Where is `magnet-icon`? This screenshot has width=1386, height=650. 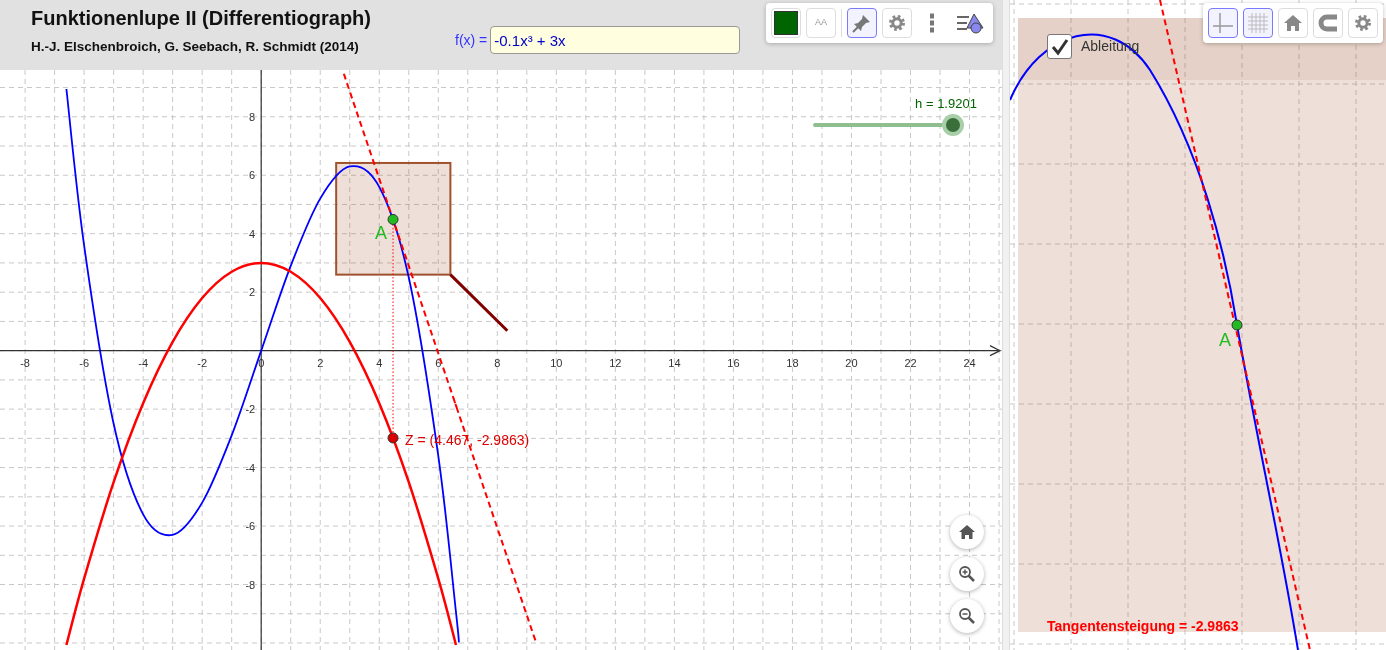
magnet-icon is located at coordinates (1327, 23).